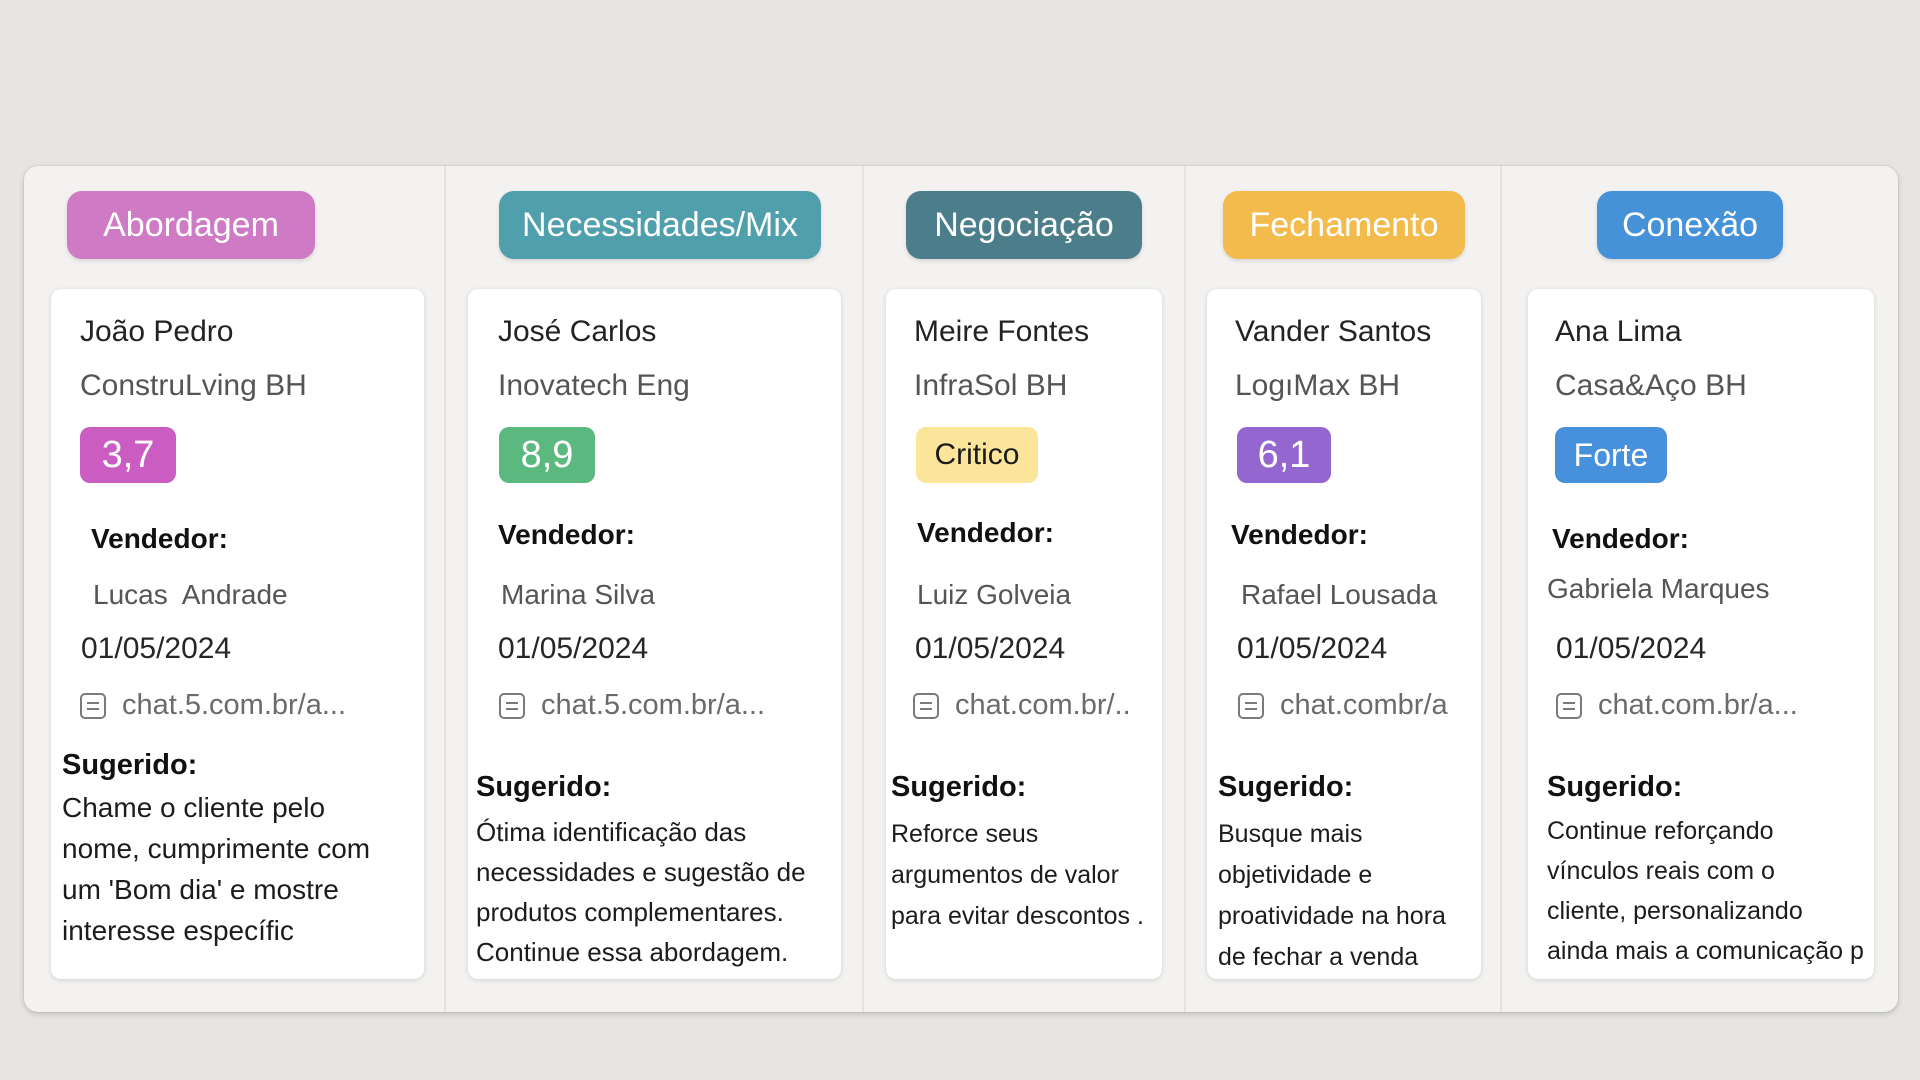  What do you see at coordinates (994, 594) in the screenshot?
I see `seller-name: Luiz Golveia` at bounding box center [994, 594].